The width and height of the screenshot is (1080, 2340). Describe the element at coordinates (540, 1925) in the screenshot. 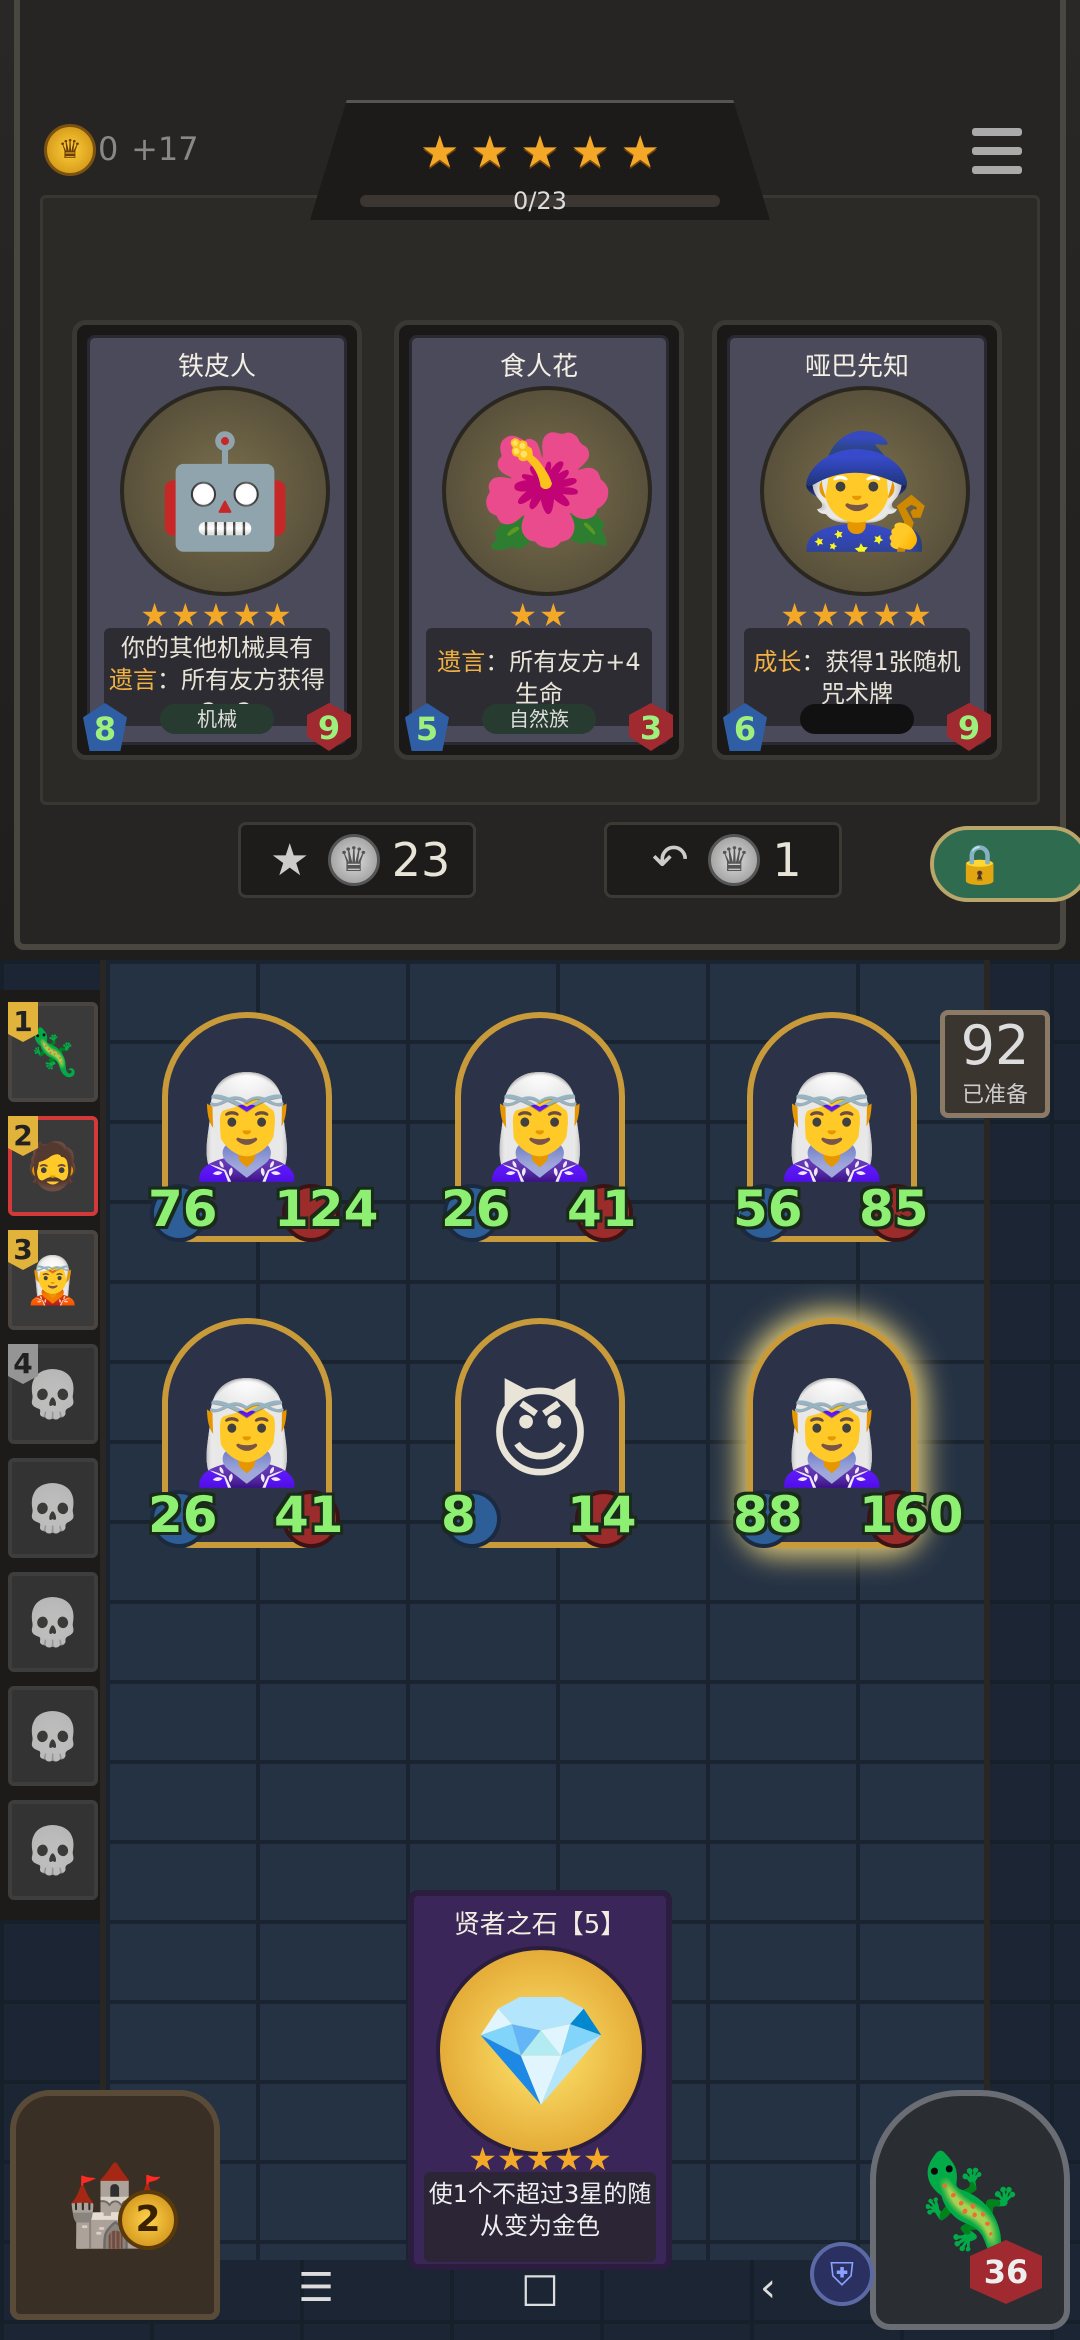

I see `spell-name: 贤者之石【5】` at that location.